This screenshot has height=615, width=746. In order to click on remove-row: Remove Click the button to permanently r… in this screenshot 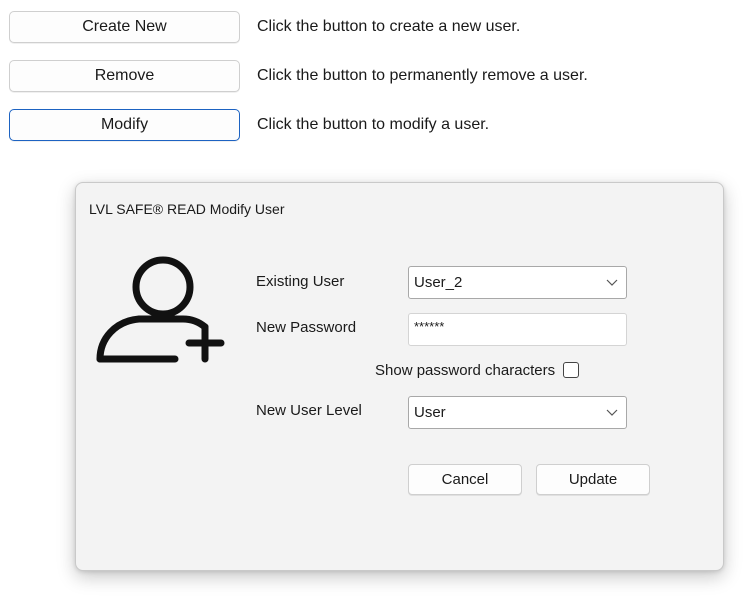, I will do `click(298, 76)`.